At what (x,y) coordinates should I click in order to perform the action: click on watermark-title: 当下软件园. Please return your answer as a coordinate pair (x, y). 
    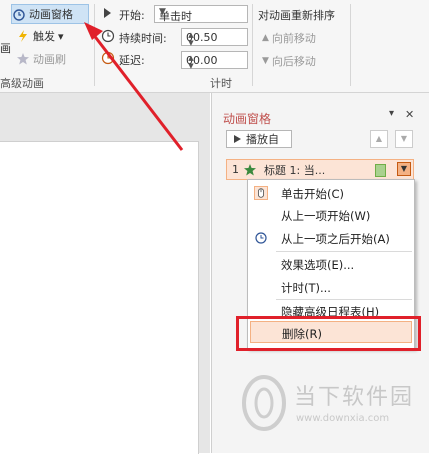
    Looking at the image, I should click on (354, 397).